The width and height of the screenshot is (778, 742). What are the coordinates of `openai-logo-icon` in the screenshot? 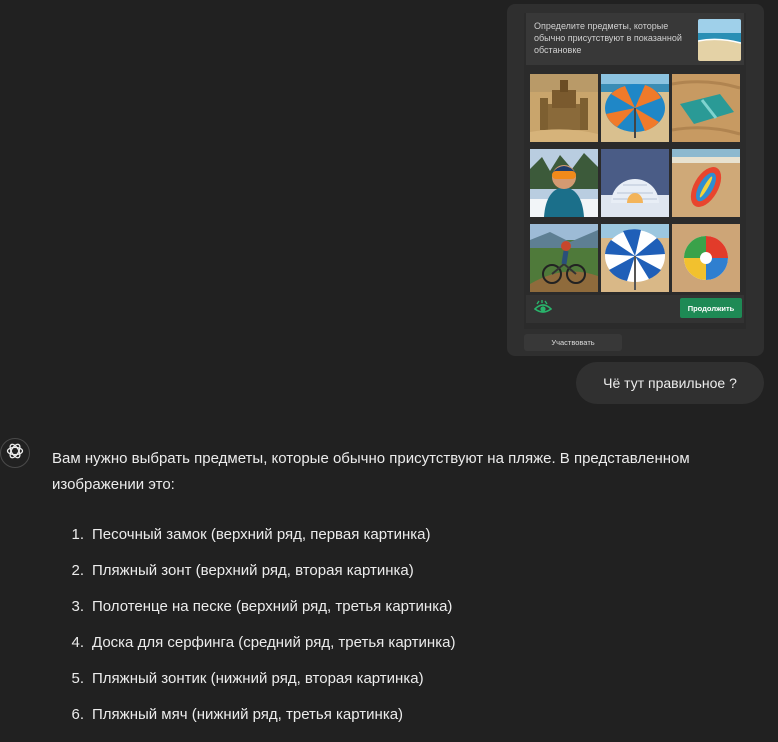 It's located at (15, 453).